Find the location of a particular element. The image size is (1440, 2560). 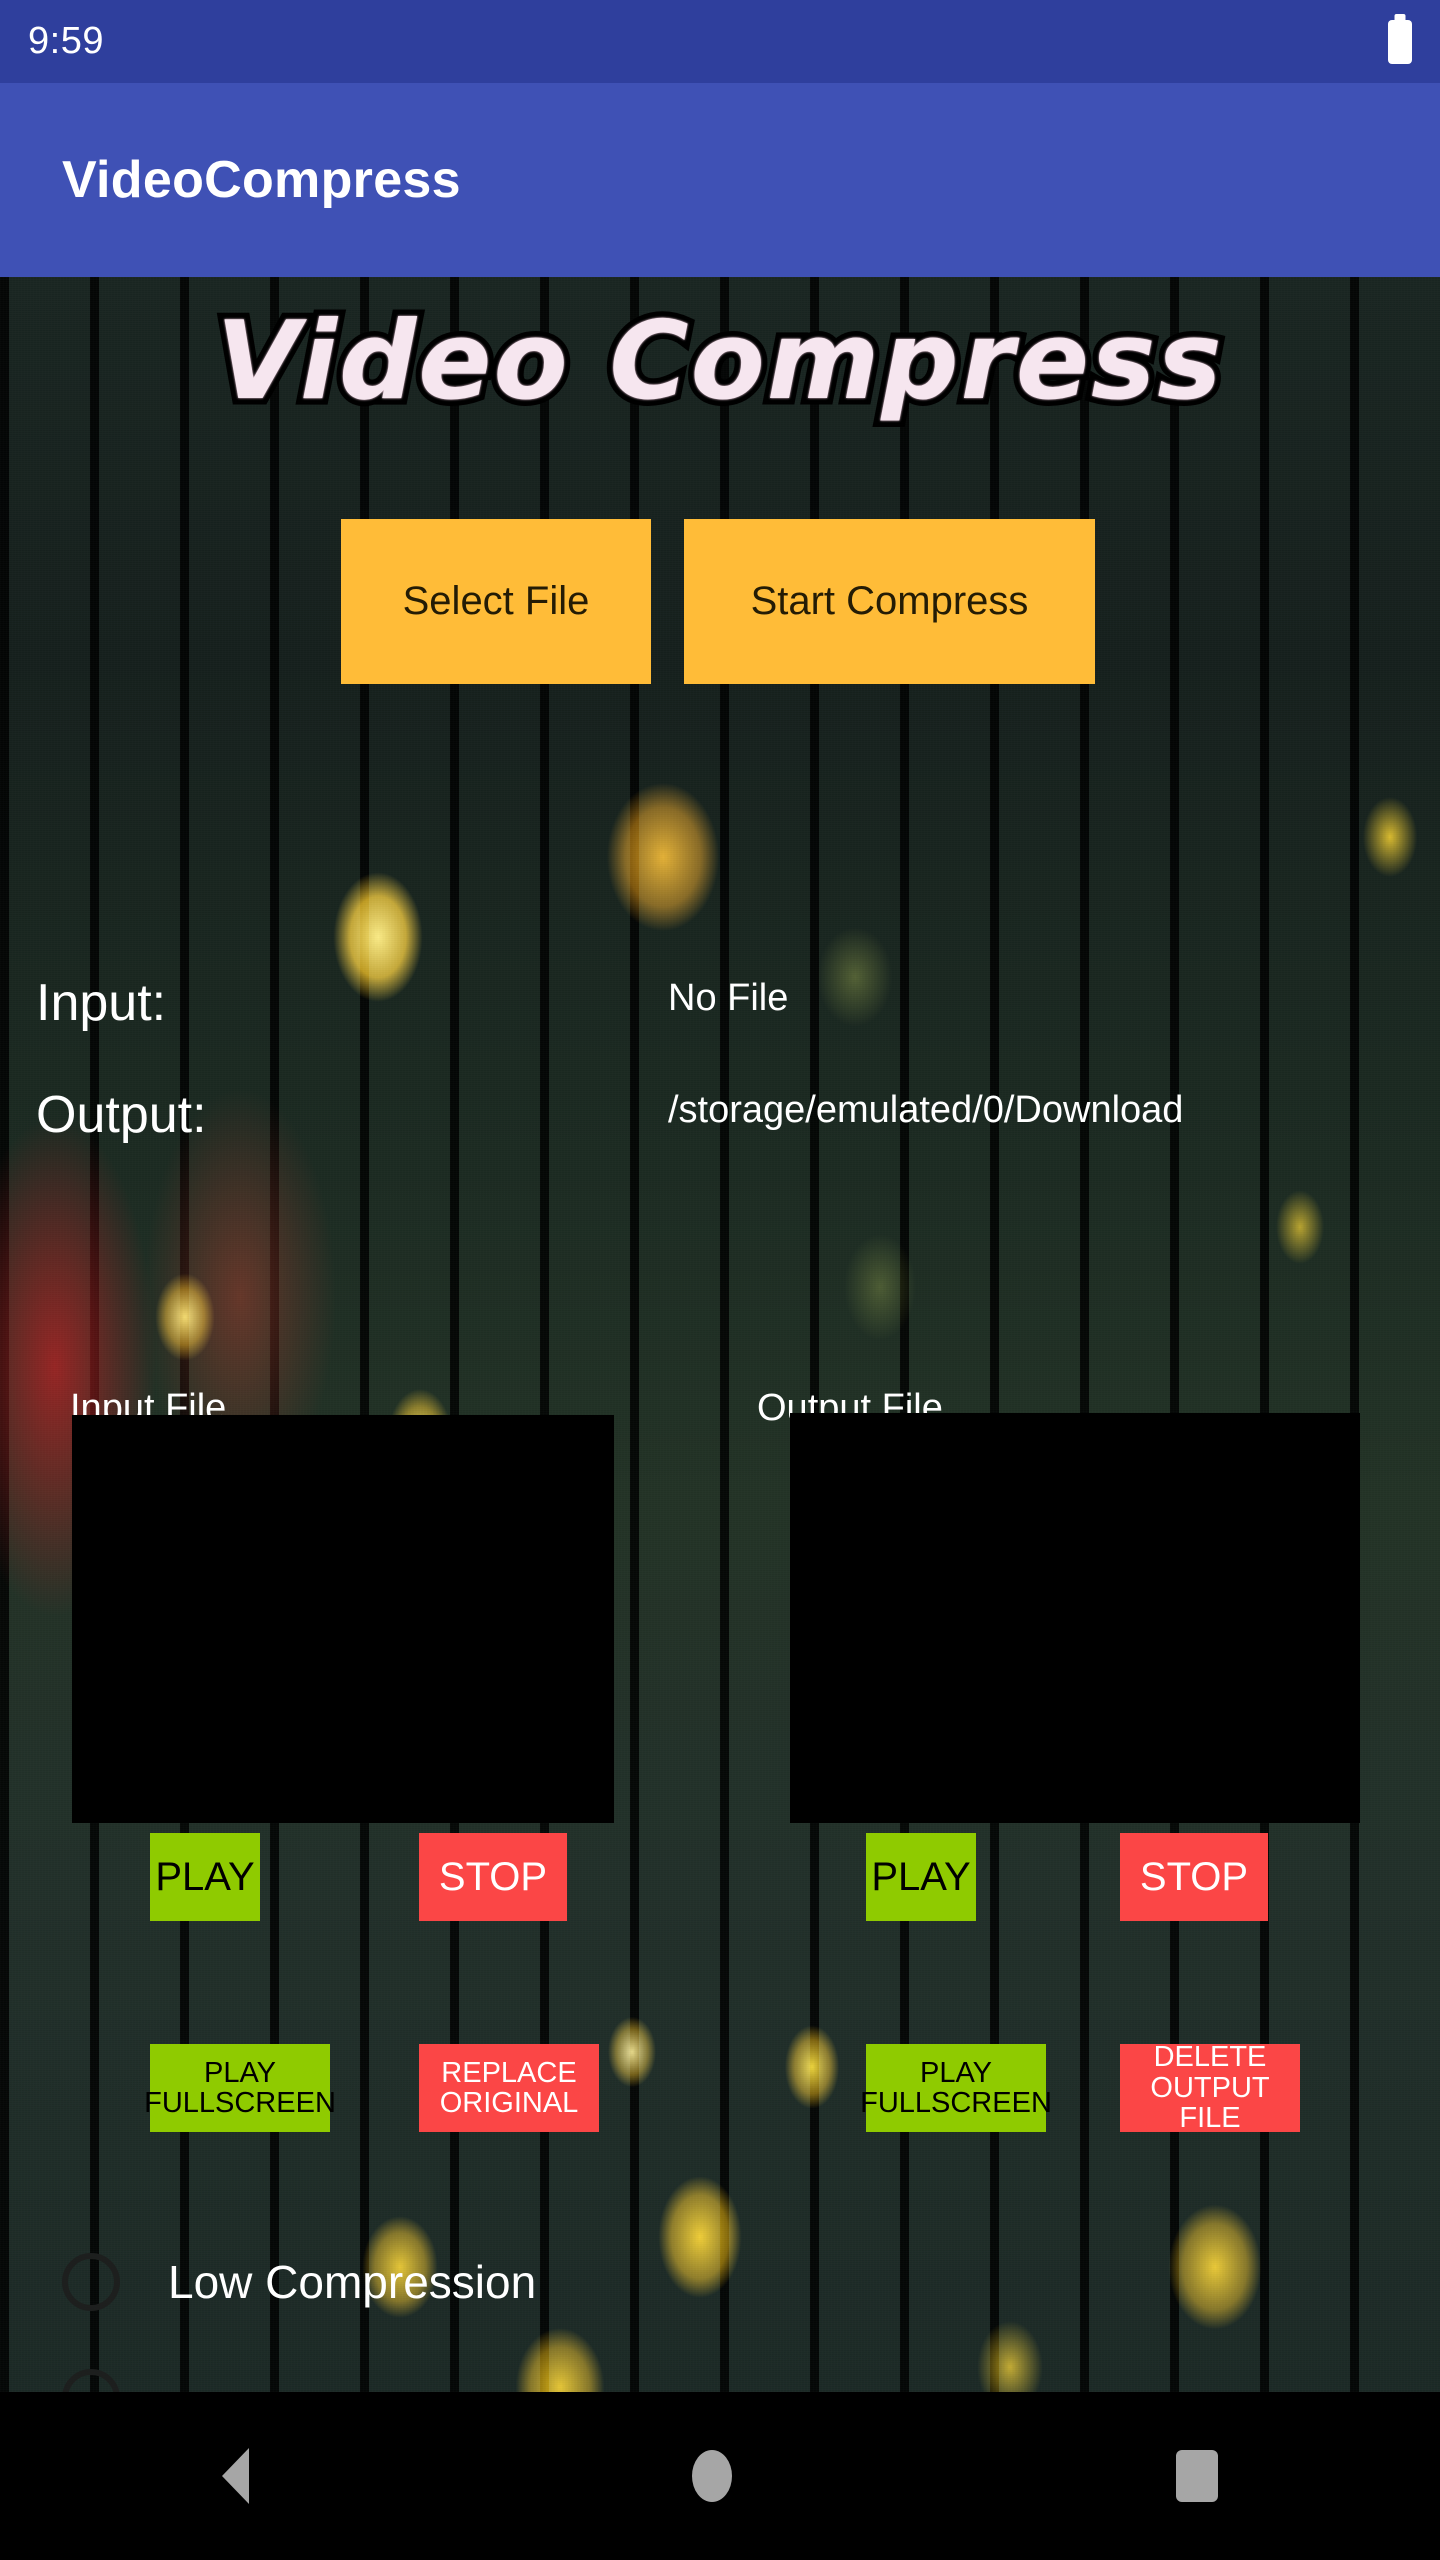

system-nav-bar is located at coordinates (720, 2476).